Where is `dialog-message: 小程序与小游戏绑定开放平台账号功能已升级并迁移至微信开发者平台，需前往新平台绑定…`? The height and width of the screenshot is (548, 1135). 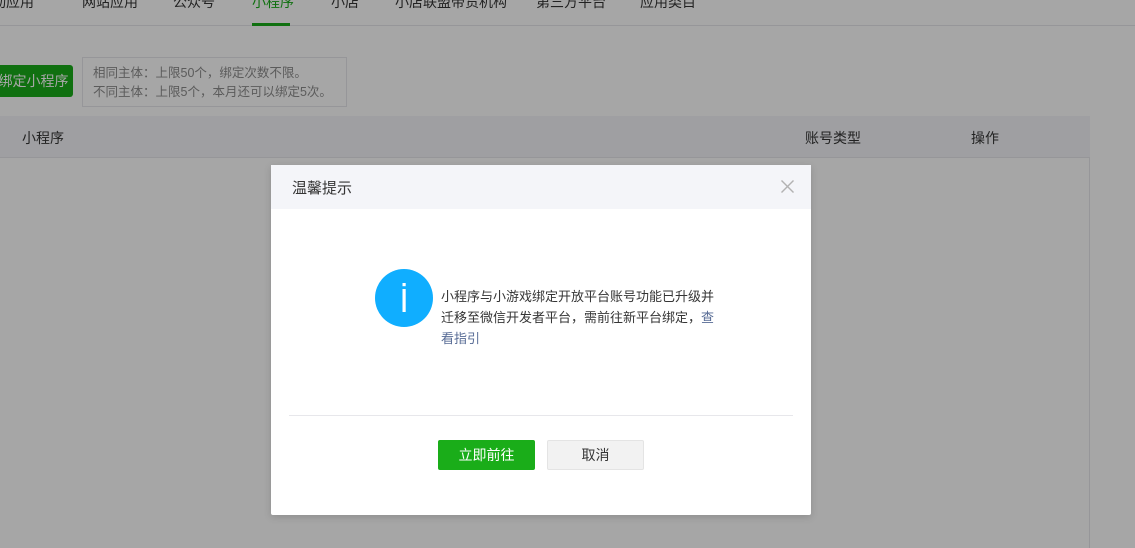
dialog-message: 小程序与小游戏绑定开放平台账号功能已升级并迁移至微信开发者平台，需前往新平台绑定… is located at coordinates (578, 317).